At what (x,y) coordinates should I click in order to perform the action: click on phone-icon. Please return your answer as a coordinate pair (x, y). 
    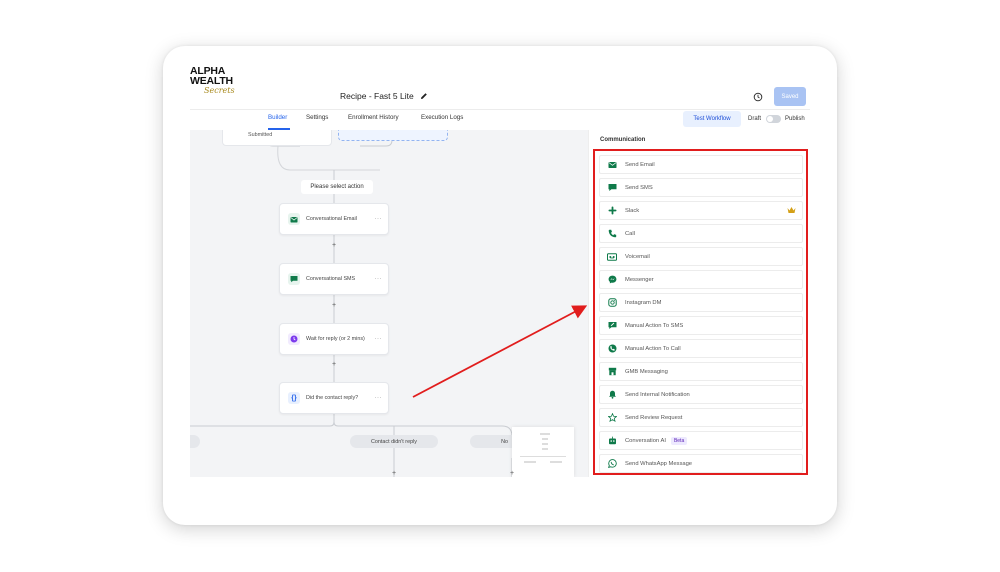
    Looking at the image, I should click on (612, 234).